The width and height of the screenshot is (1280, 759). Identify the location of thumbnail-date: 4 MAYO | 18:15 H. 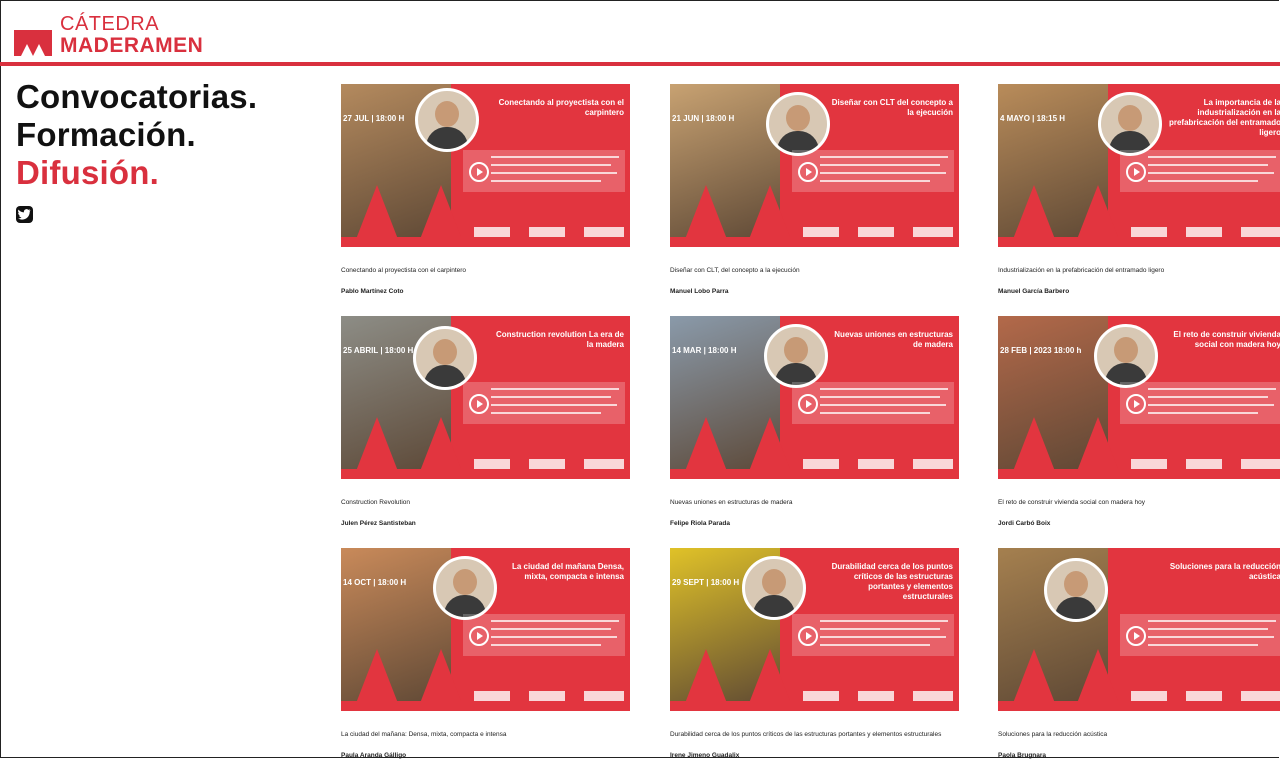
(1033, 118).